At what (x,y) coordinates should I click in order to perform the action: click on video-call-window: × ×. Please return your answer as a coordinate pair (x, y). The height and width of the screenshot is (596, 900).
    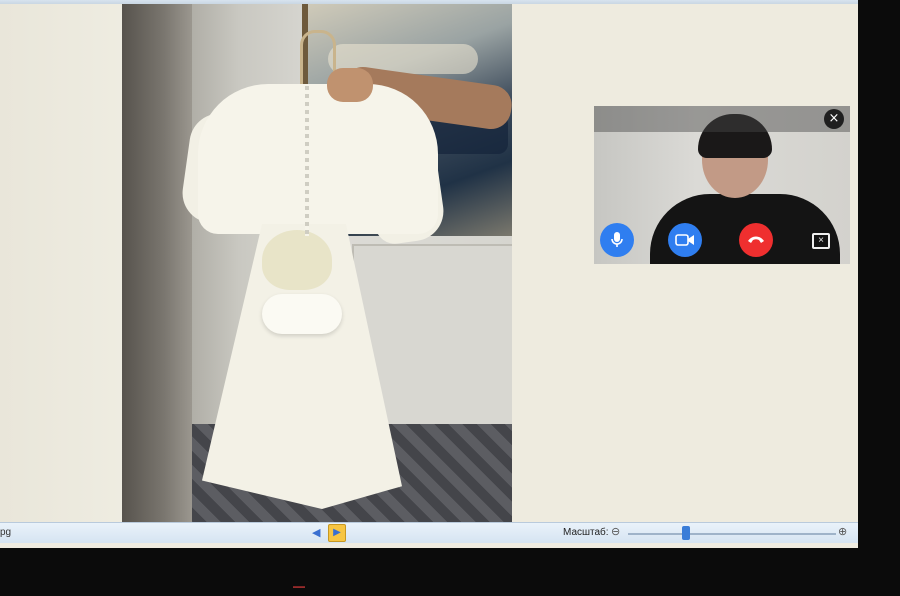
    Looking at the image, I should click on (722, 185).